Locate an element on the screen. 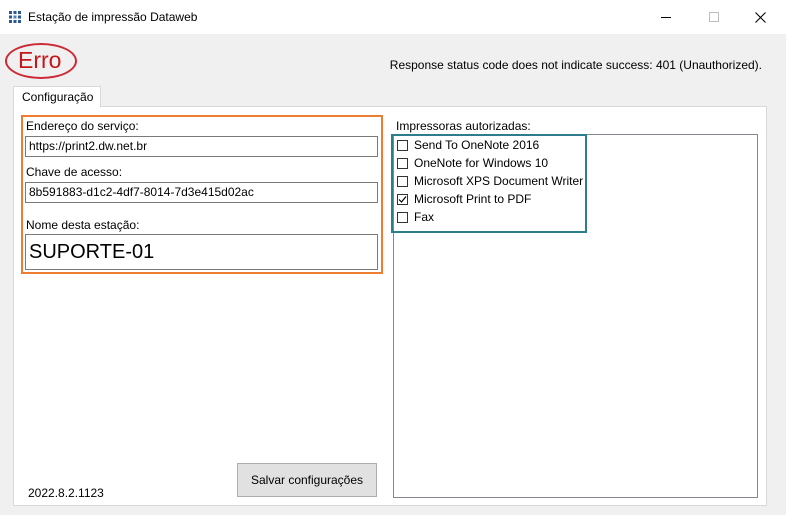  access-key-value: 8b591883-d1c2-4df7-8014-7d3e415d02ac is located at coordinates (141, 192).